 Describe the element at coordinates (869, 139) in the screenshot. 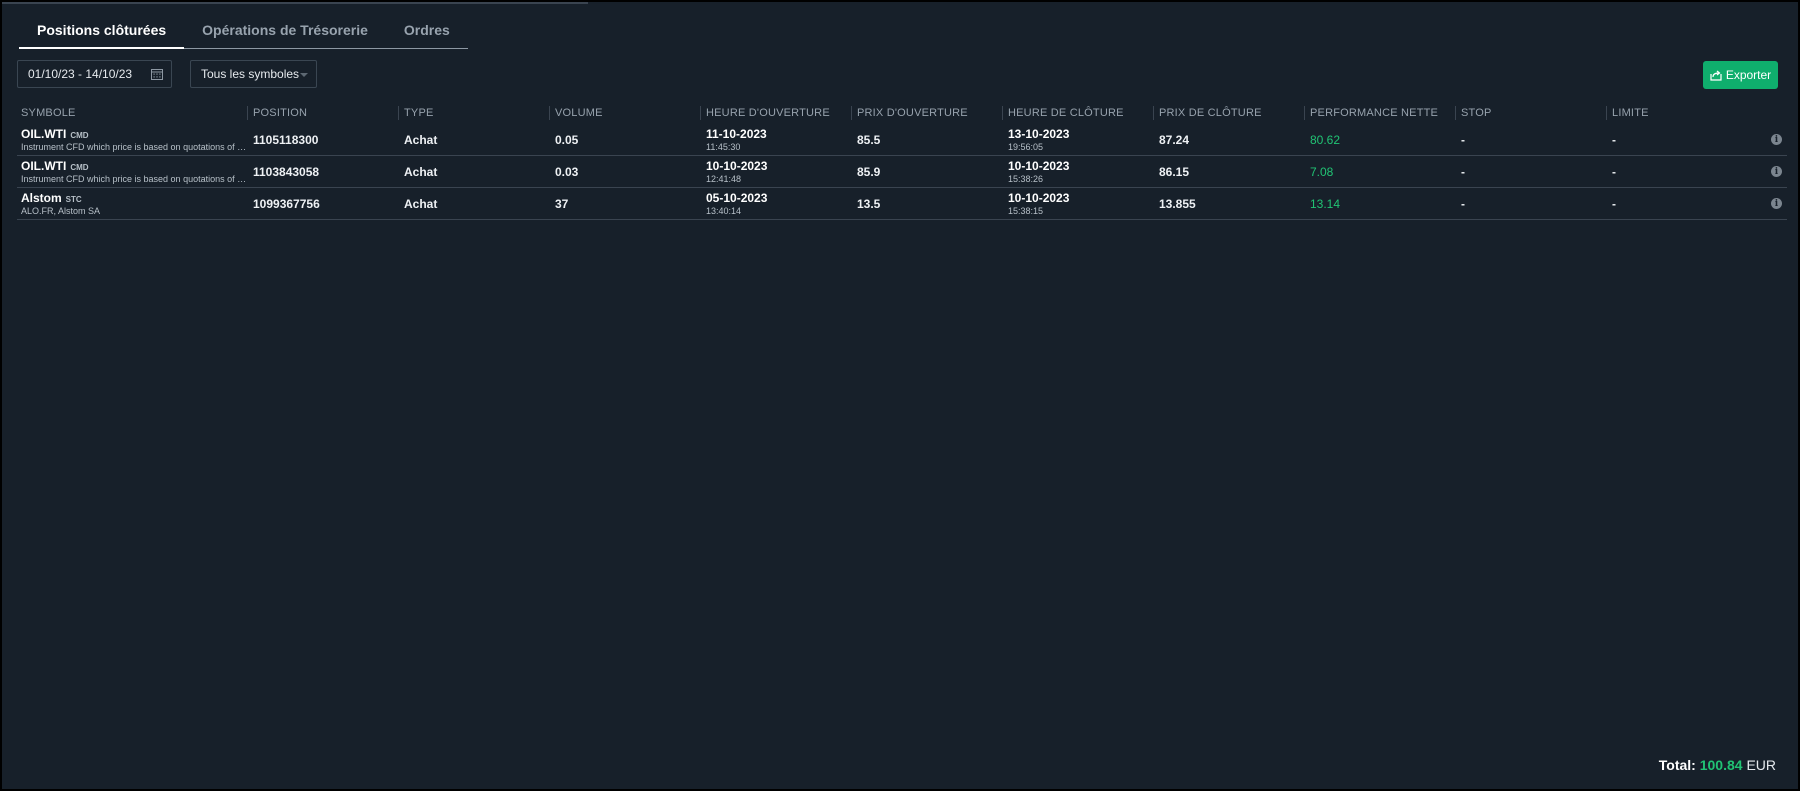

I see `open-price: 85.5` at that location.